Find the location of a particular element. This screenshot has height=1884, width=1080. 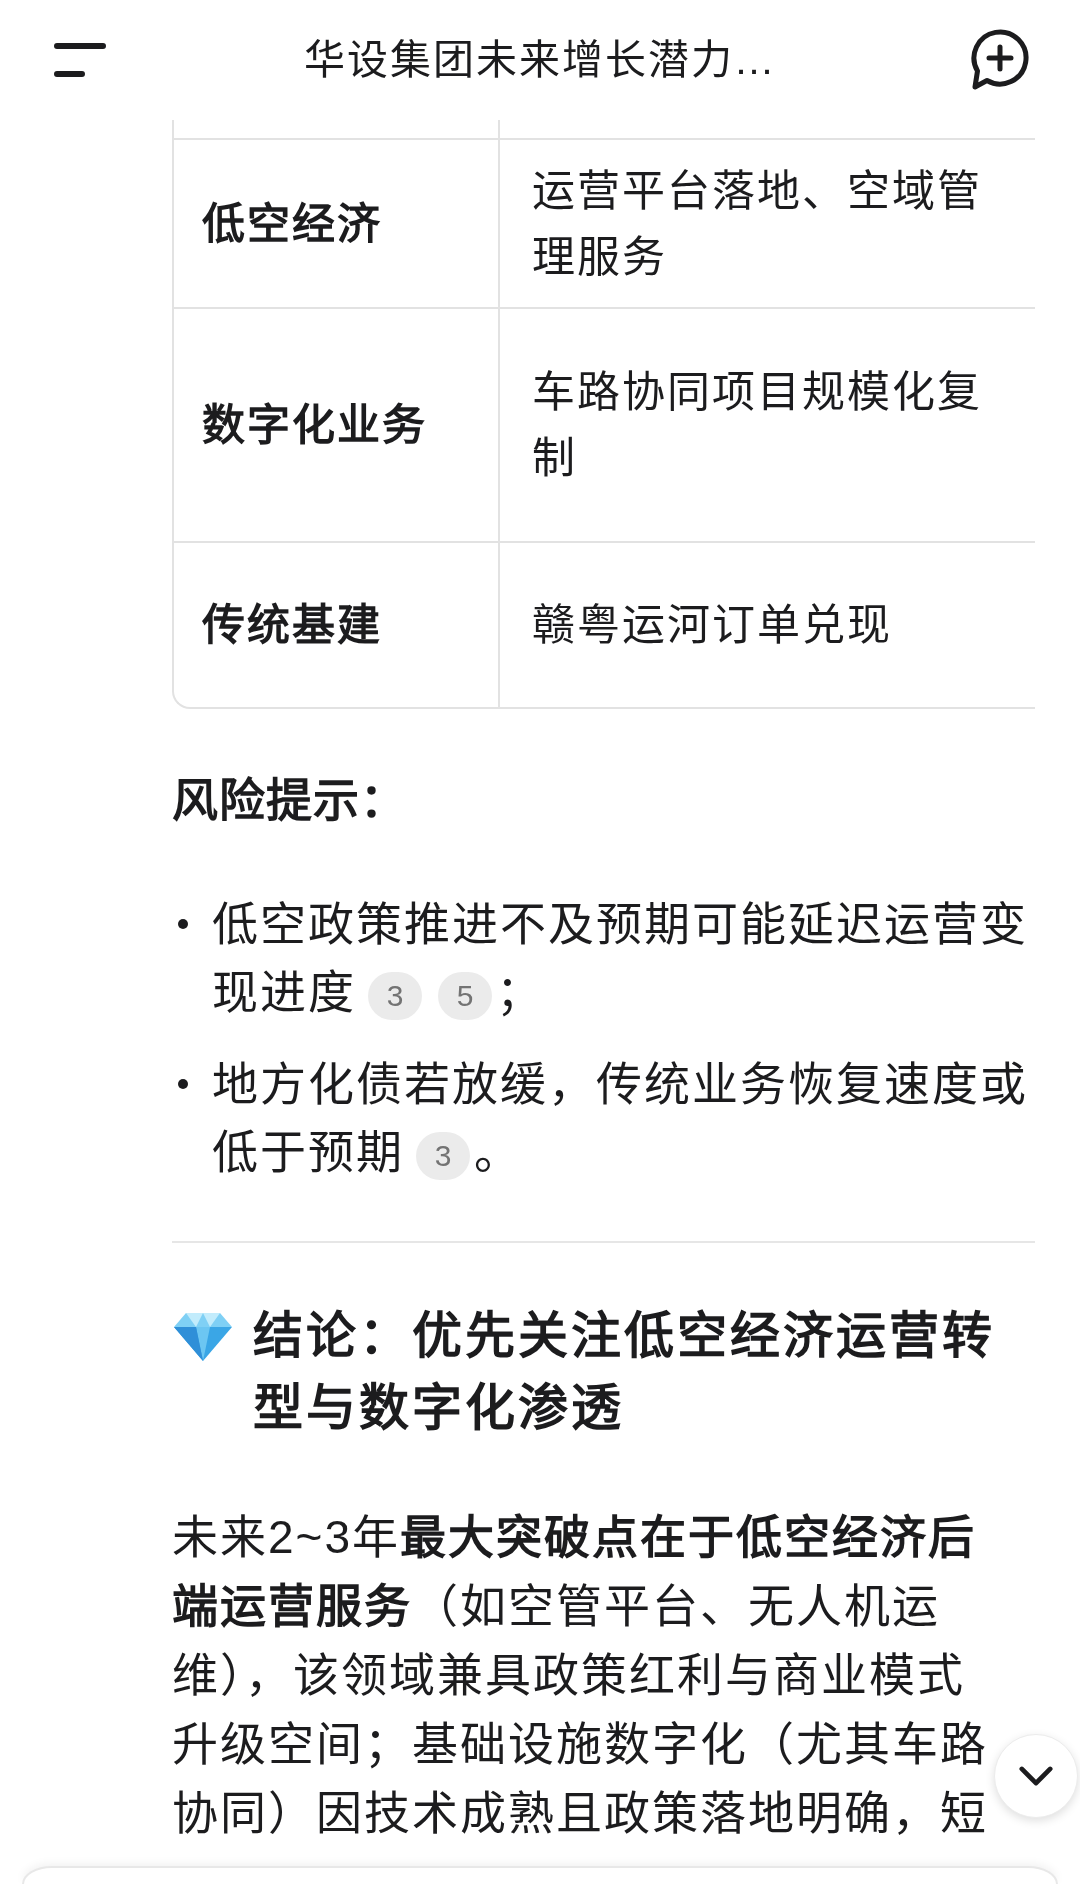

table-cell: 低空经济 is located at coordinates (337, 223).